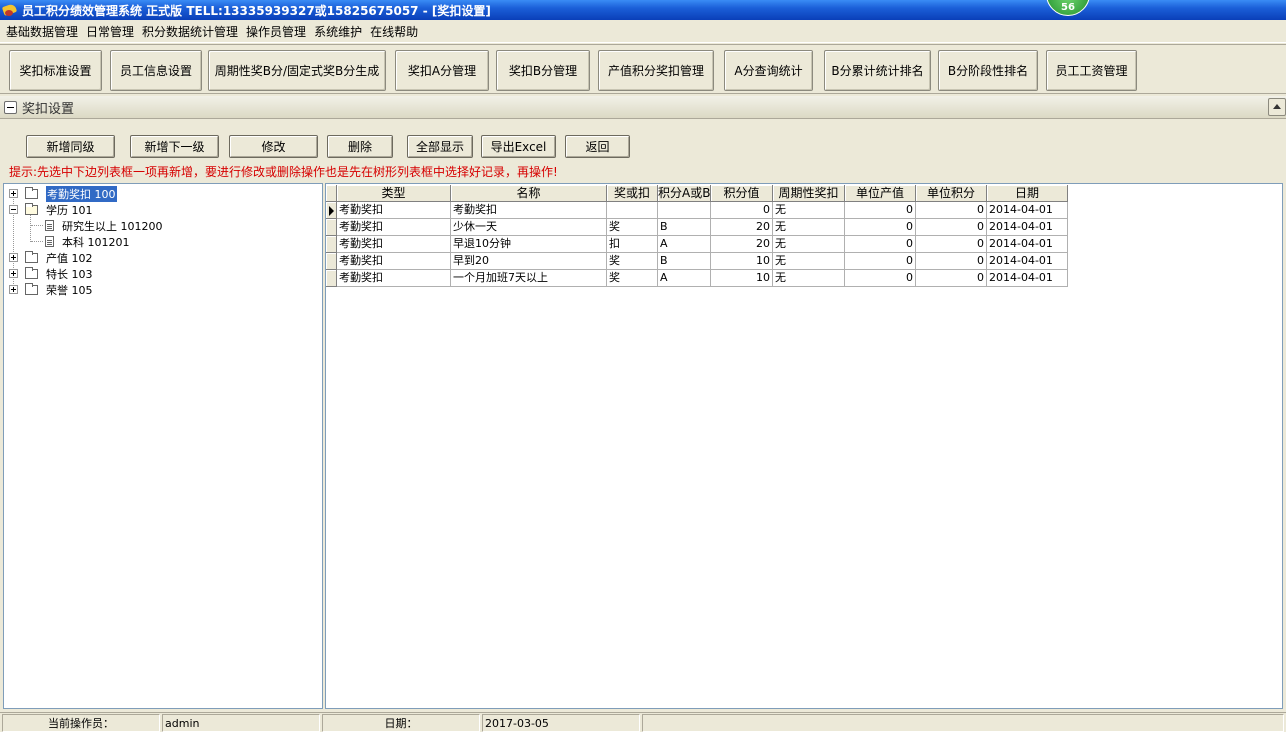 The image size is (1286, 732). I want to click on table-row: 考勤奖扣 一个月加班7天以上 奖 A 10 无 0 0 2014-04-01, so click(697, 278).